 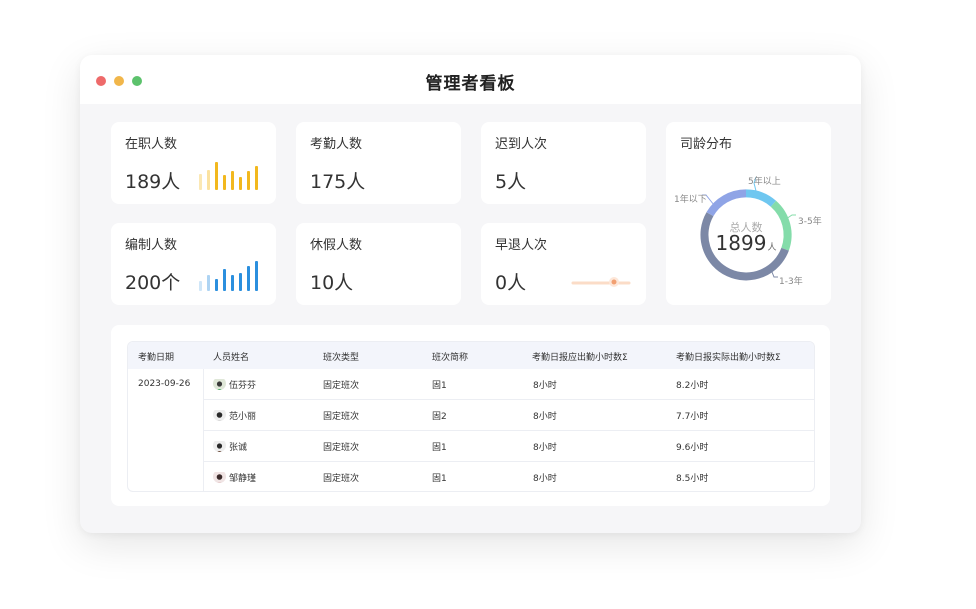 What do you see at coordinates (511, 182) in the screenshot?
I see `stat-value: 5人` at bounding box center [511, 182].